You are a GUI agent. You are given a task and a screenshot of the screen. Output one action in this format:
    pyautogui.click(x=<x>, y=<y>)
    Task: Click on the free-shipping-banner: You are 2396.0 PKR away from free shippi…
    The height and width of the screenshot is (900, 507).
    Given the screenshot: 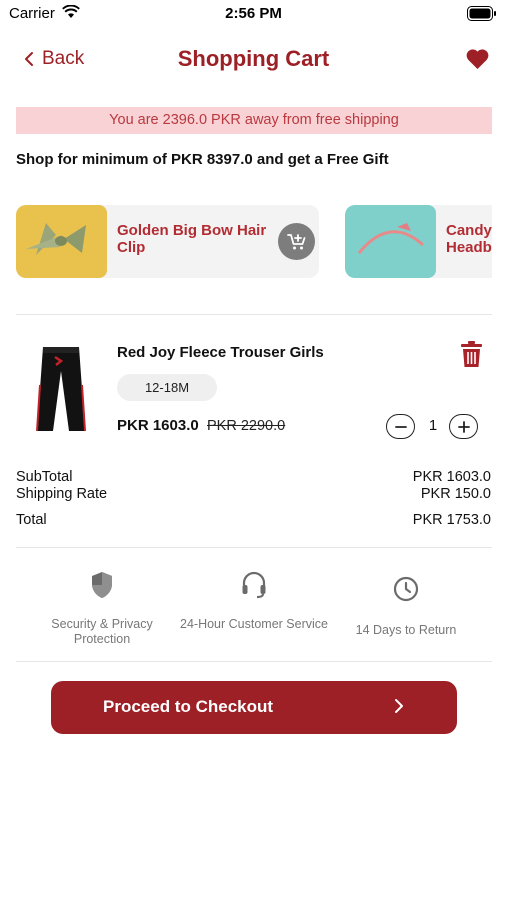 What is the action you would take?
    pyautogui.click(x=254, y=120)
    